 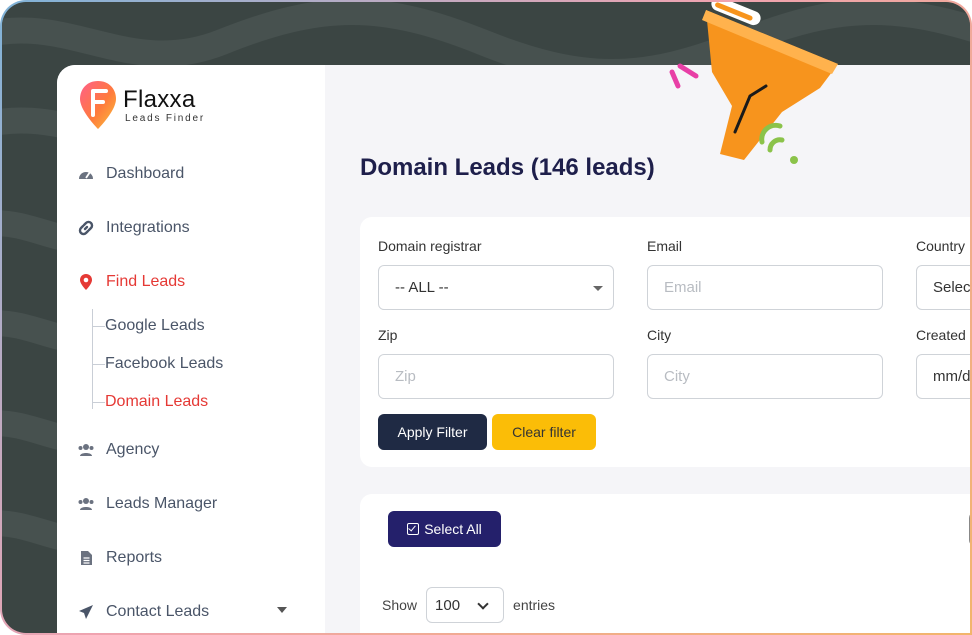 What do you see at coordinates (134, 557) in the screenshot?
I see `sidebar-item-label: Reports` at bounding box center [134, 557].